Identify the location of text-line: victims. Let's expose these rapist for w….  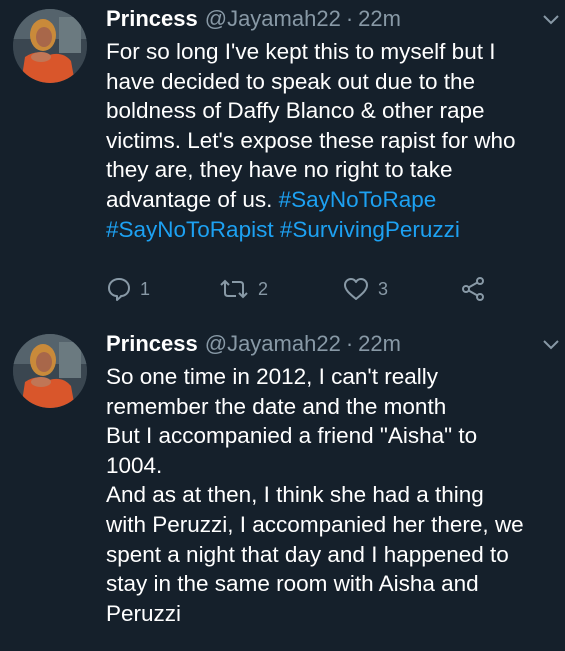
(311, 140).